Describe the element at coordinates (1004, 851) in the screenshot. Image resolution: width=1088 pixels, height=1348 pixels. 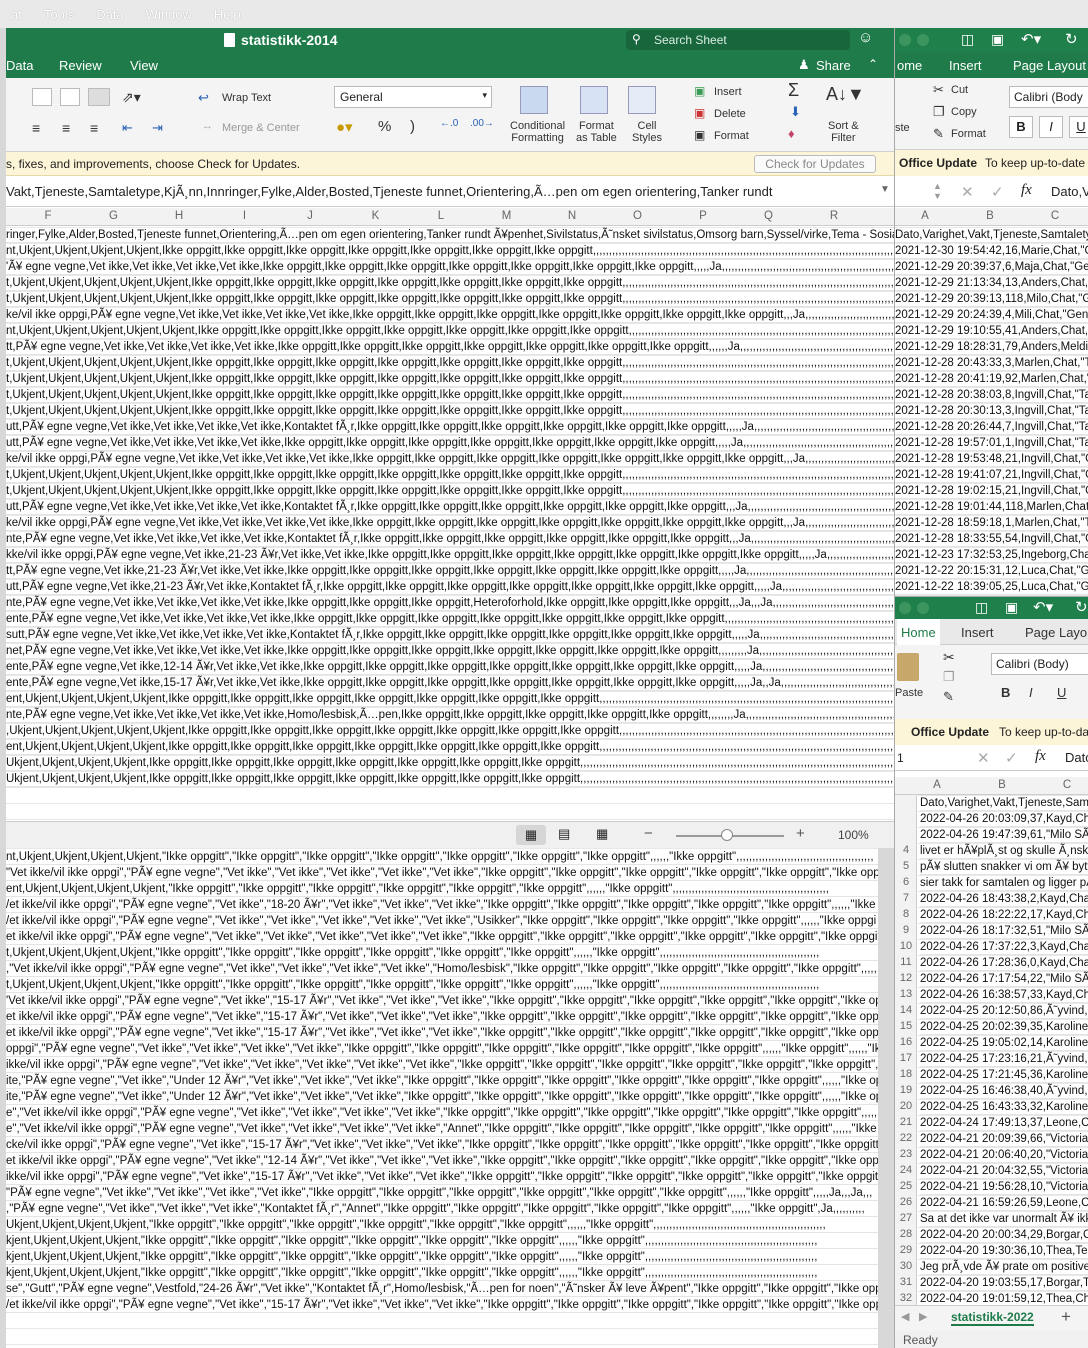
I see `table-row: livet er hÃ¥plÃ¸st og skulle Ã¸nske hun` at that location.